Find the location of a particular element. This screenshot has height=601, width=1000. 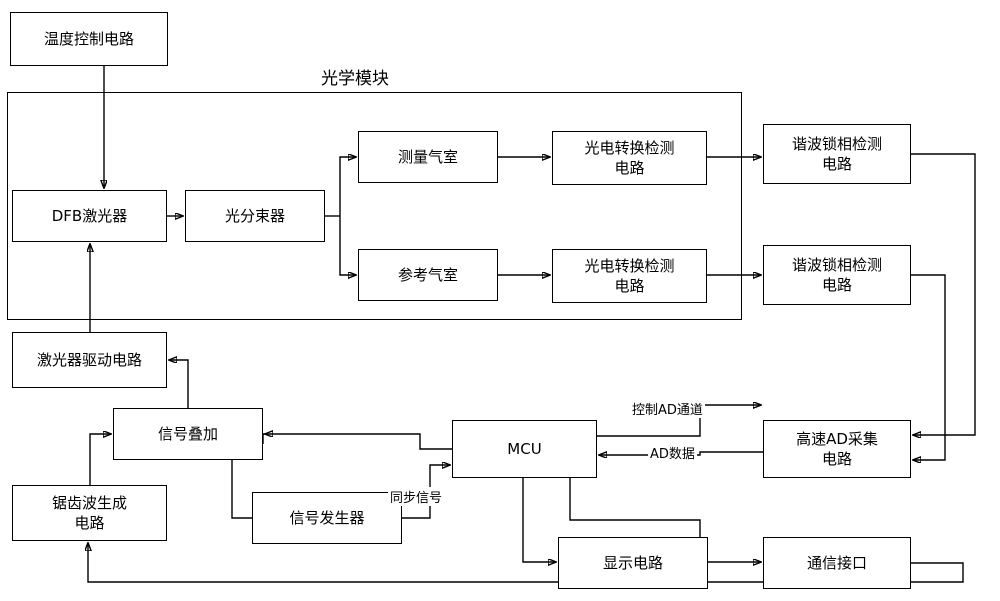

node-photoelectric-conversion-detection-circuit-2: 光电转换检测 电路 is located at coordinates (629, 276).